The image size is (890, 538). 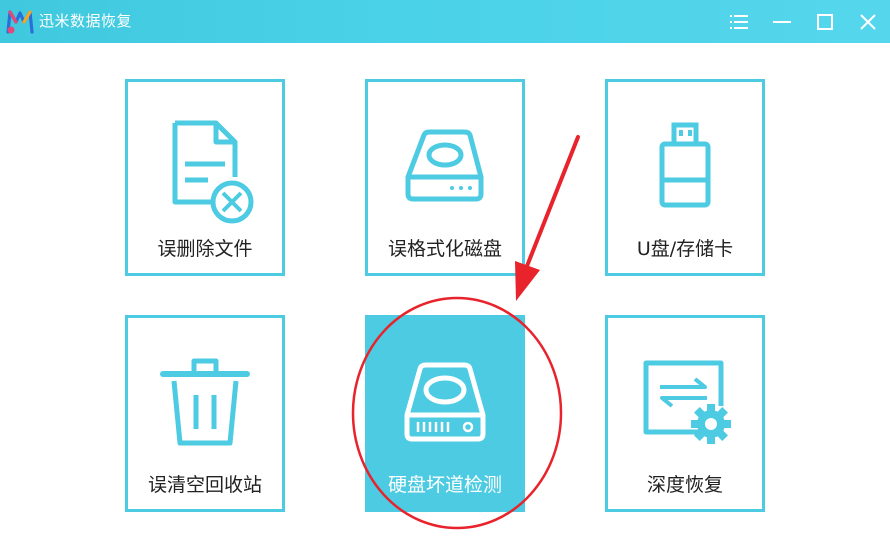 What do you see at coordinates (782, 22) in the screenshot?
I see `minimize-icon` at bounding box center [782, 22].